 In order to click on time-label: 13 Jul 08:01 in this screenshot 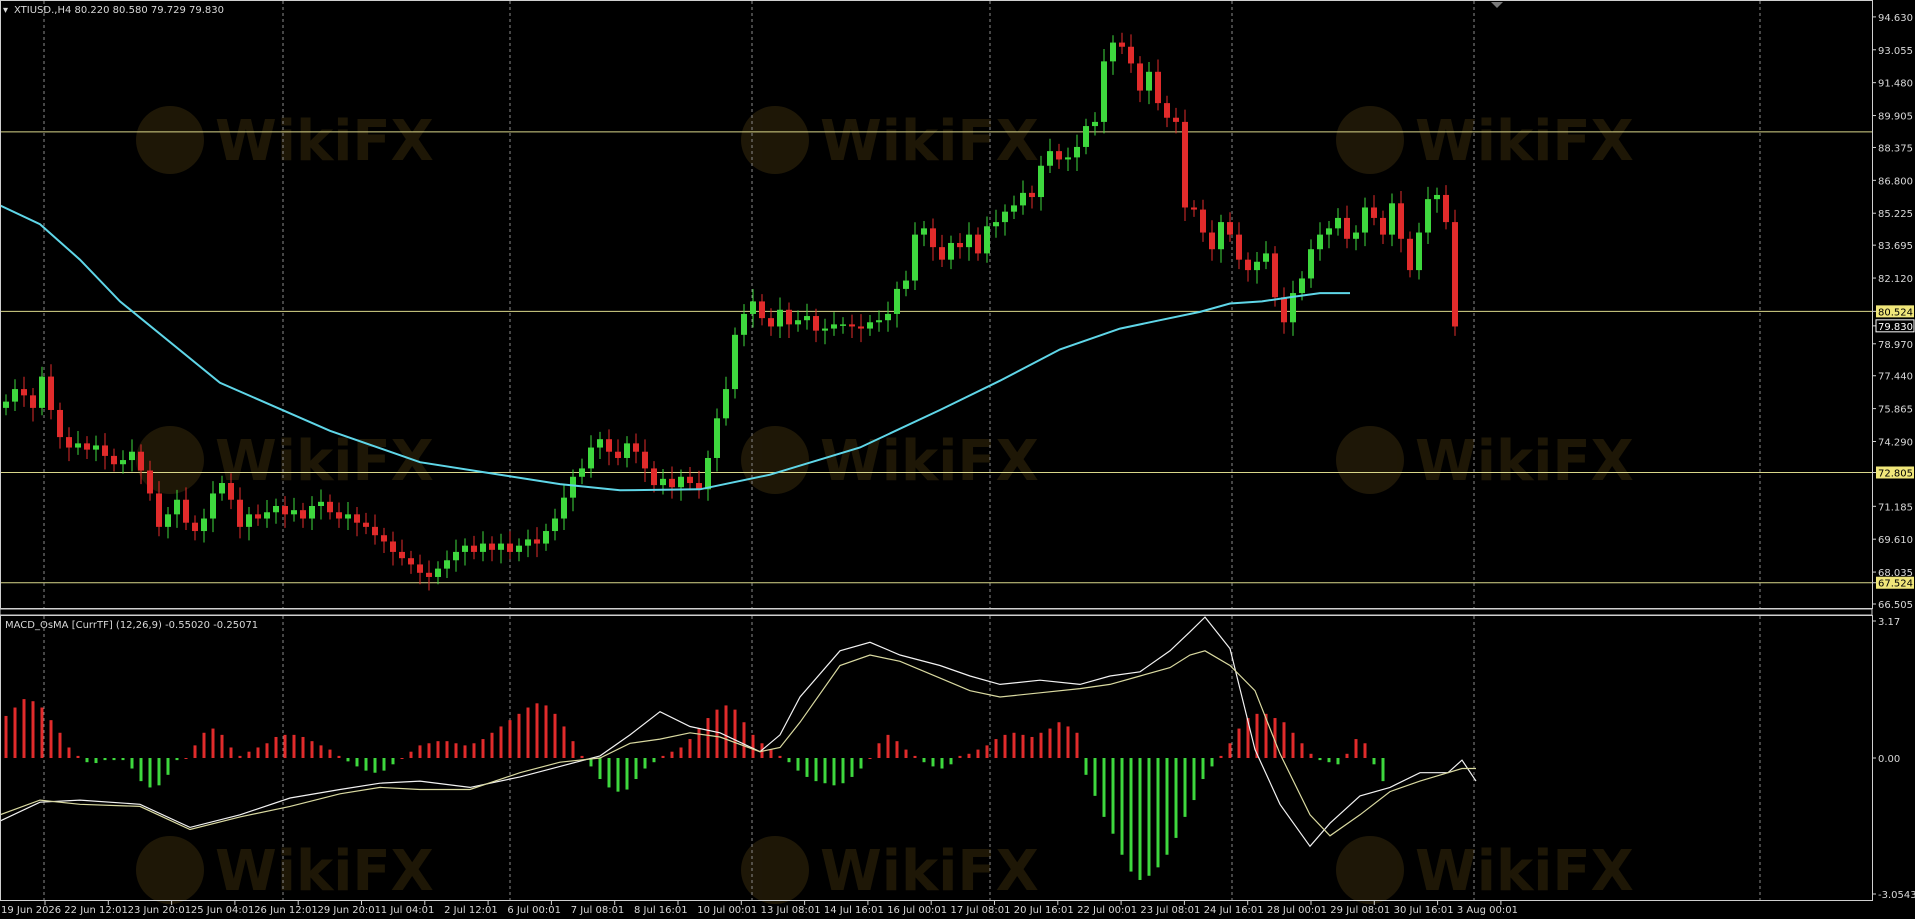, I will do `click(791, 910)`.